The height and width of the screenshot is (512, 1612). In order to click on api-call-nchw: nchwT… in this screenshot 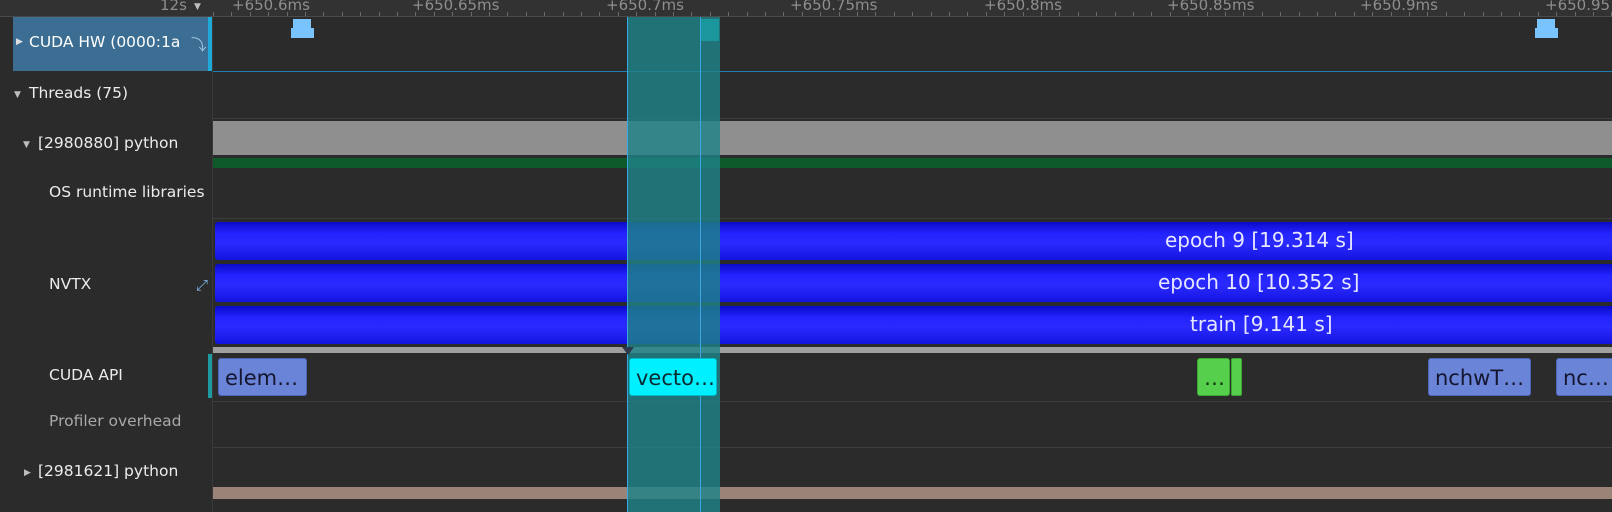, I will do `click(1479, 377)`.